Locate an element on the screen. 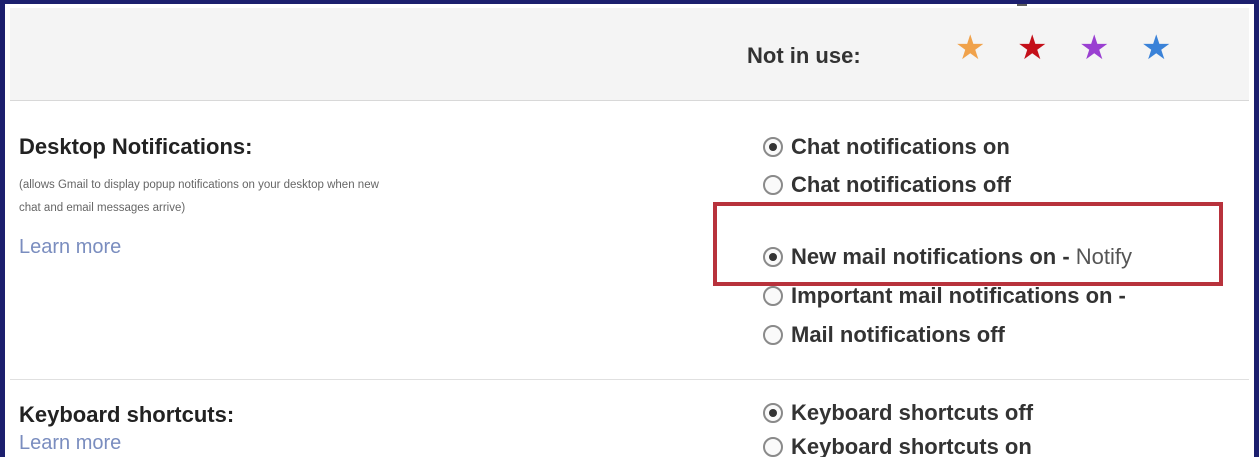 The height and width of the screenshot is (457, 1259). desktop-notifications-label: Desktop Notifications: is located at coordinates (136, 146).